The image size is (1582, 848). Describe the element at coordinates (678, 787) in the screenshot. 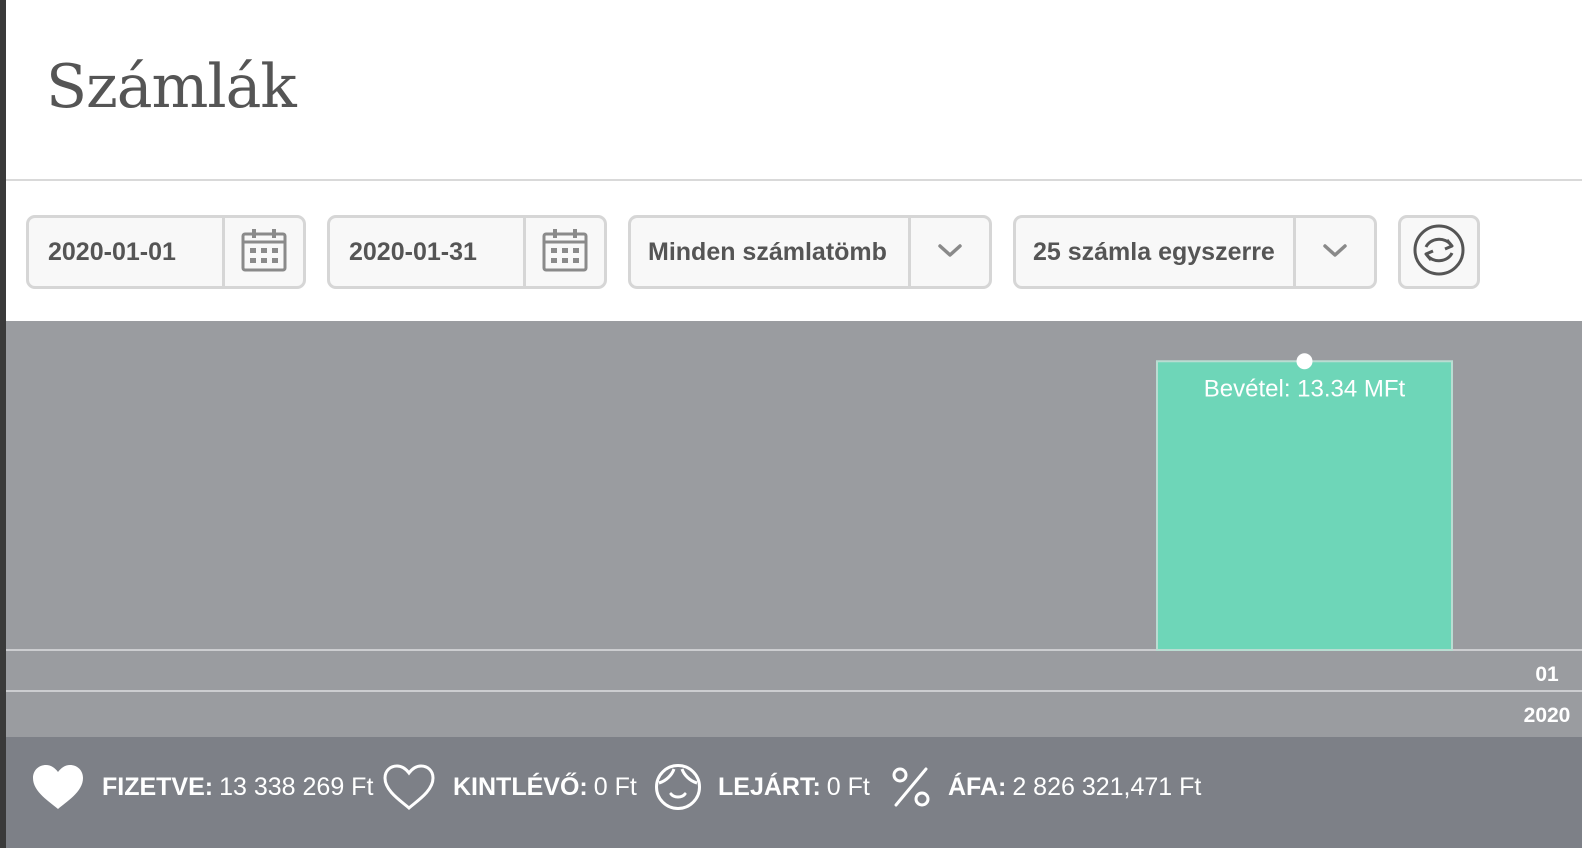

I see `face-icon` at that location.